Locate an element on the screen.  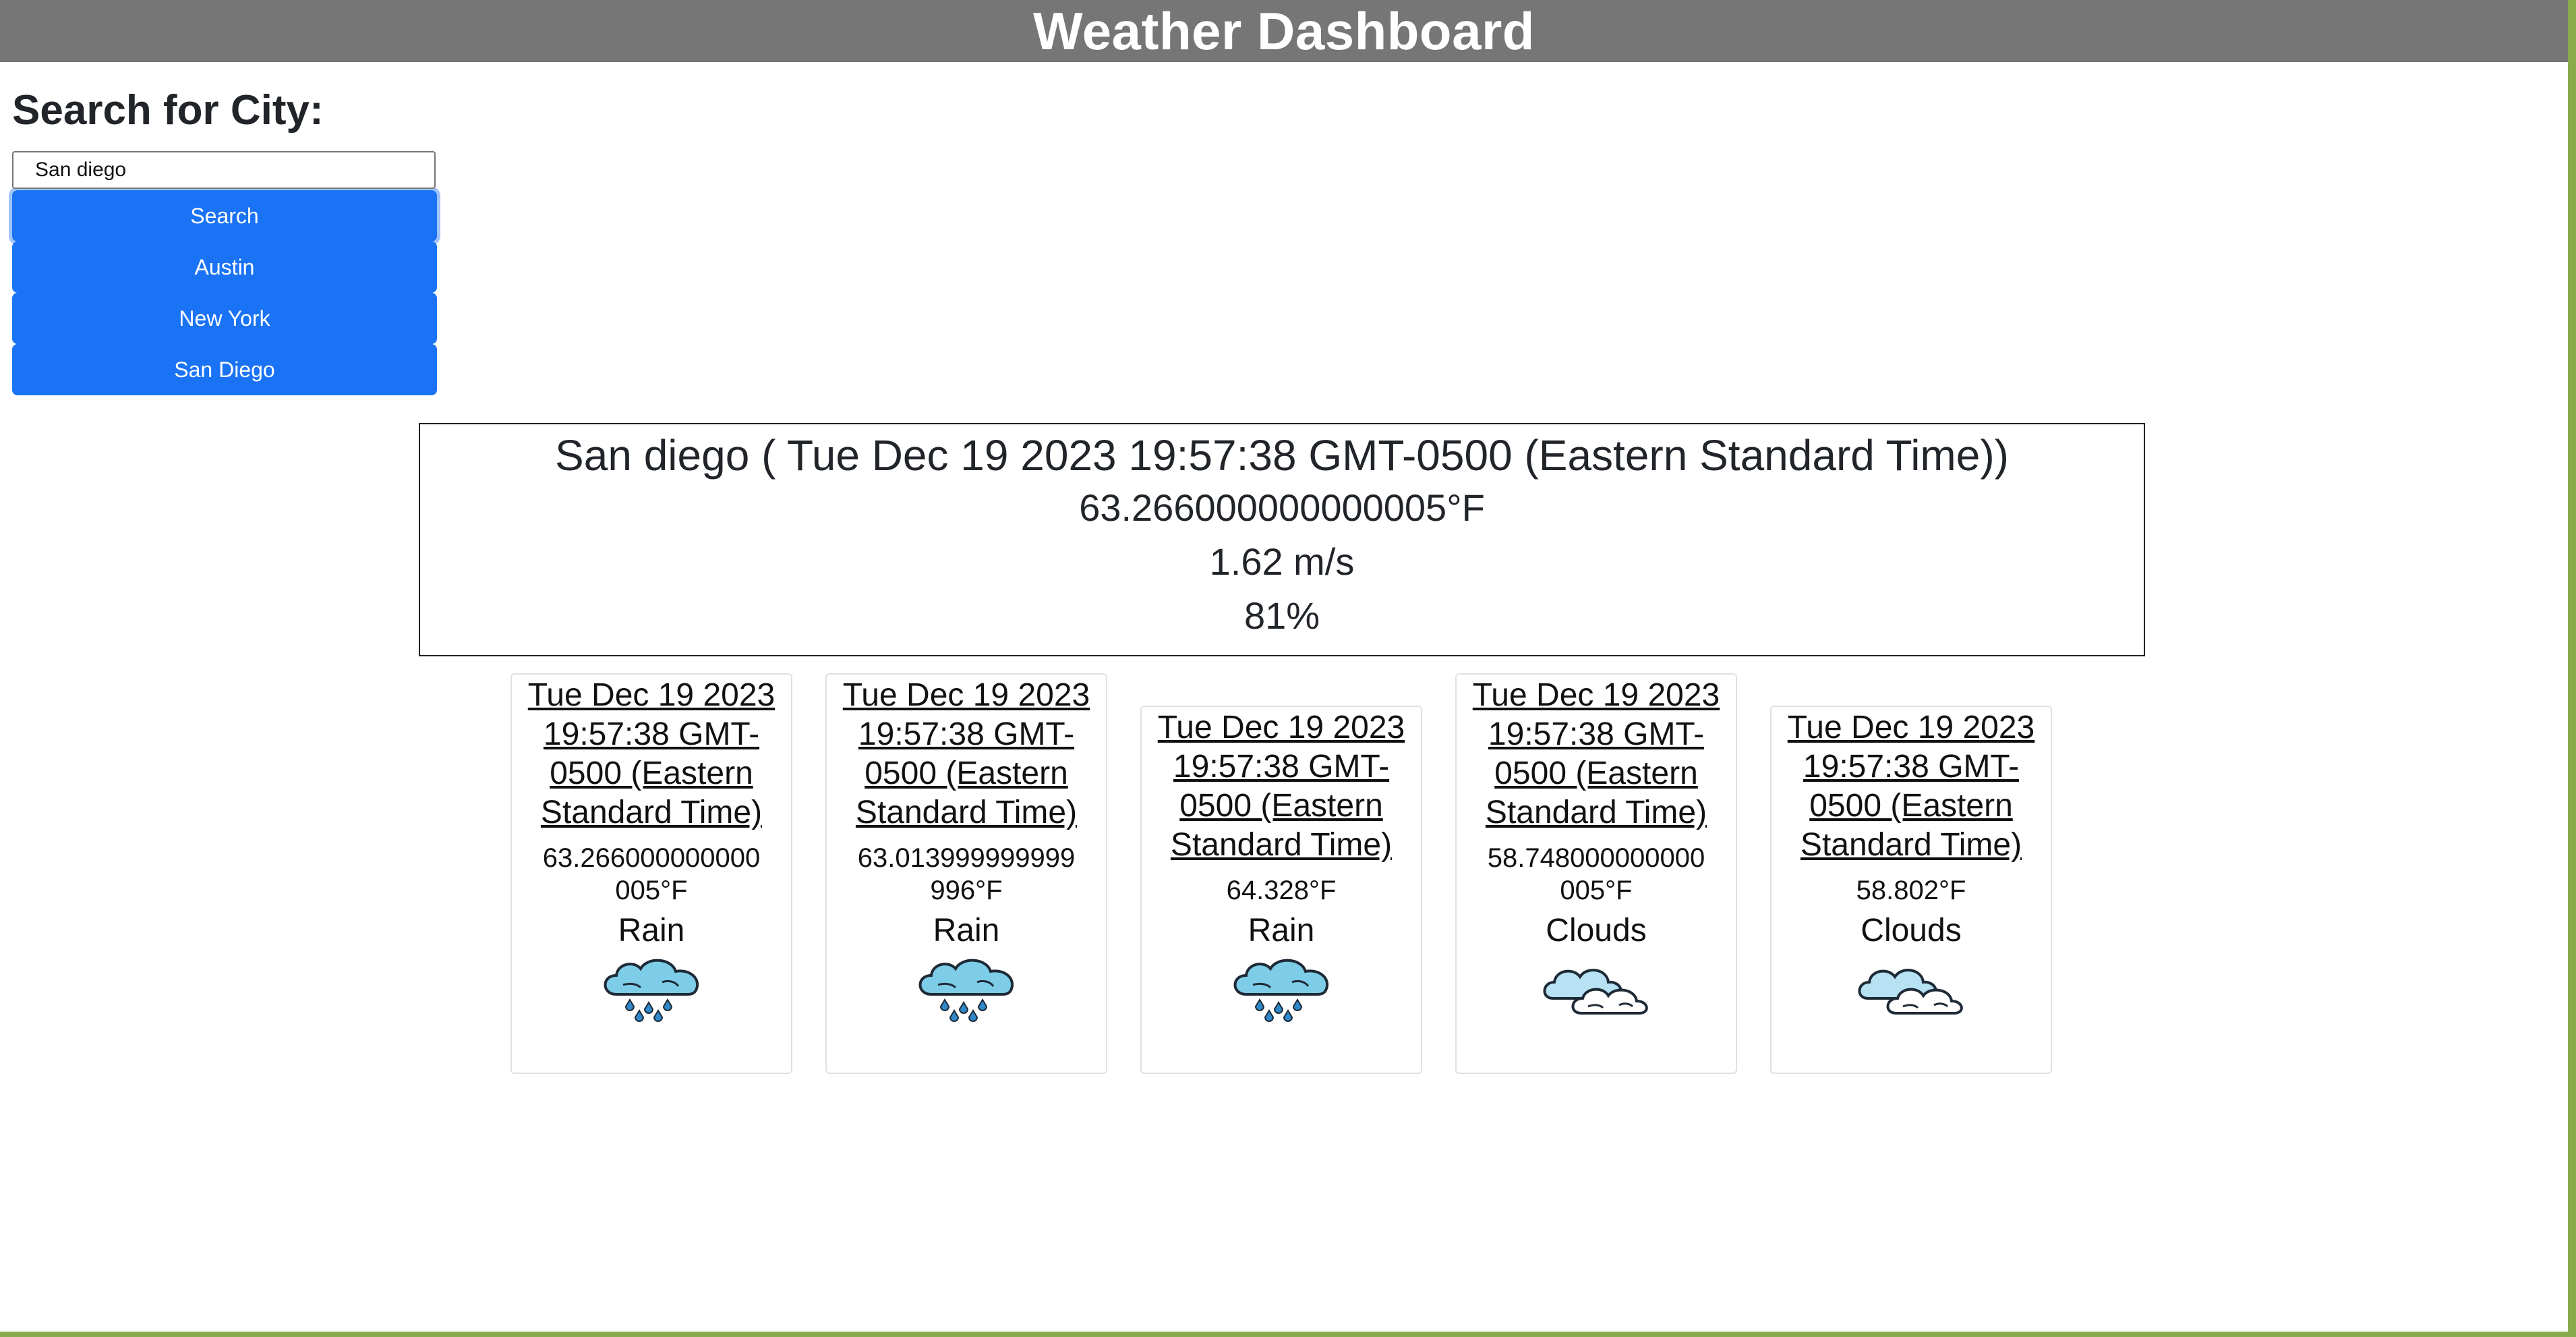
forecast-temperature: 63.266000000000005°F is located at coordinates (651, 874).